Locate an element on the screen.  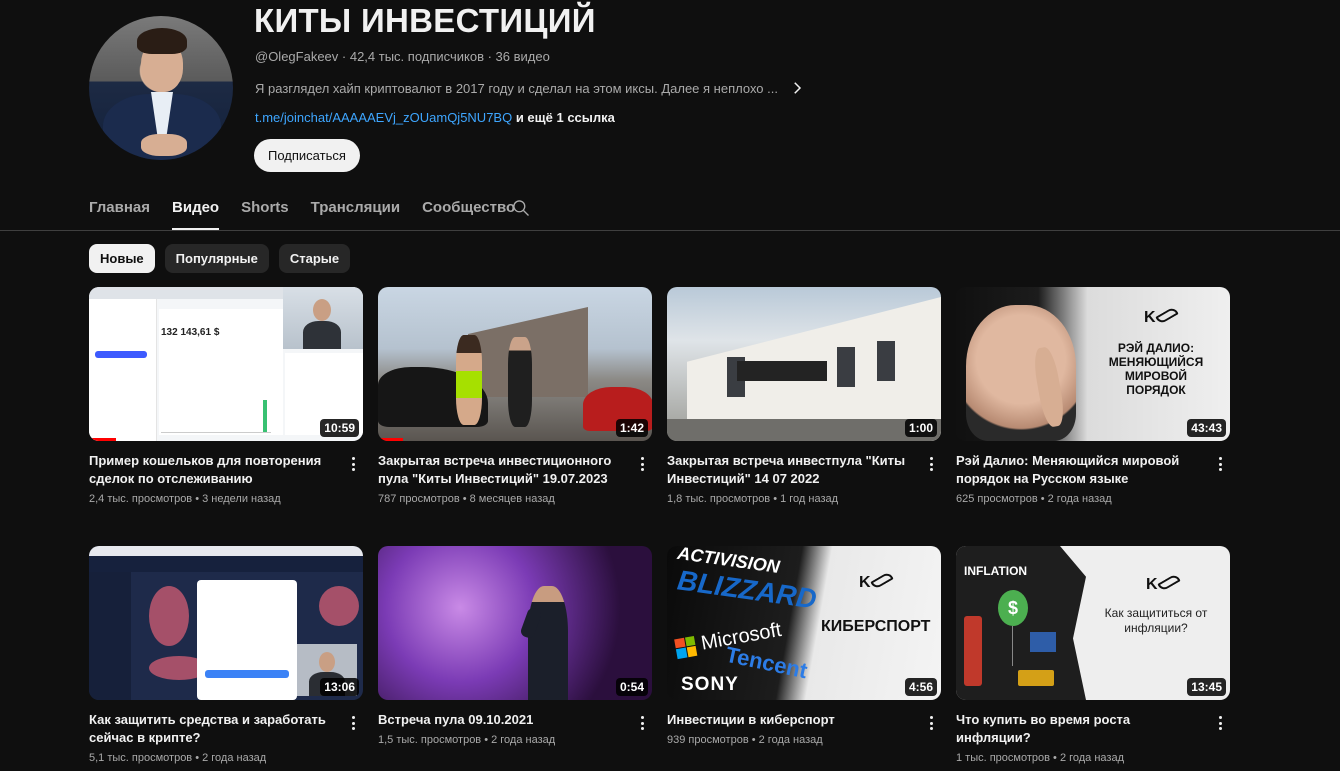
entrance-canopy is located at coordinates (782, 371).